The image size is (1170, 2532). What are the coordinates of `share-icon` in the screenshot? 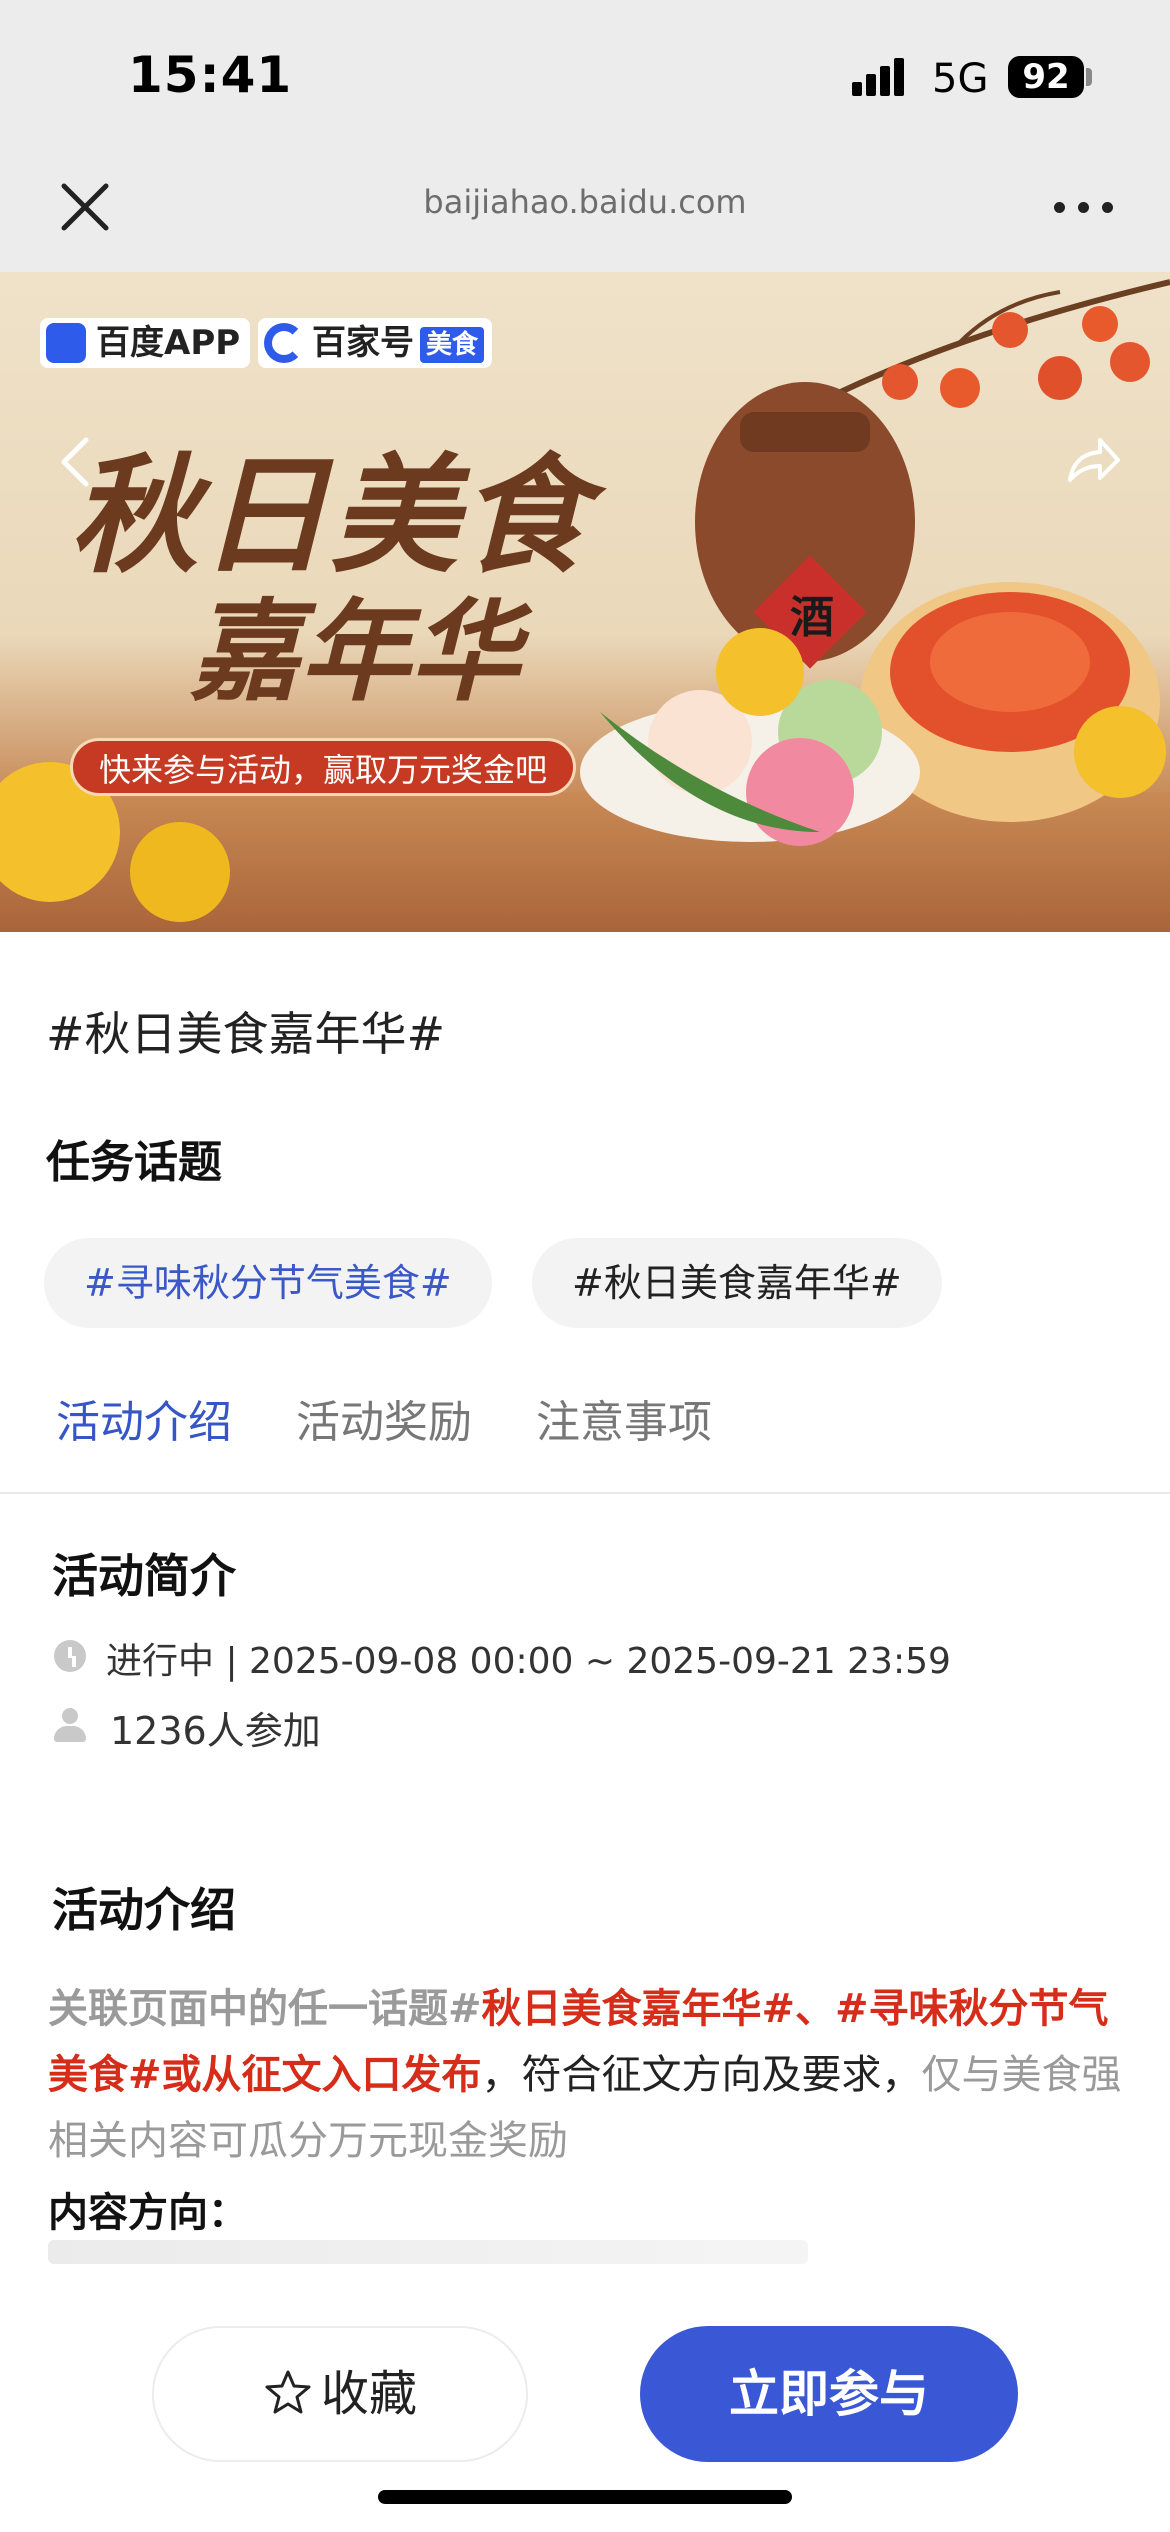 It's located at (1092, 462).